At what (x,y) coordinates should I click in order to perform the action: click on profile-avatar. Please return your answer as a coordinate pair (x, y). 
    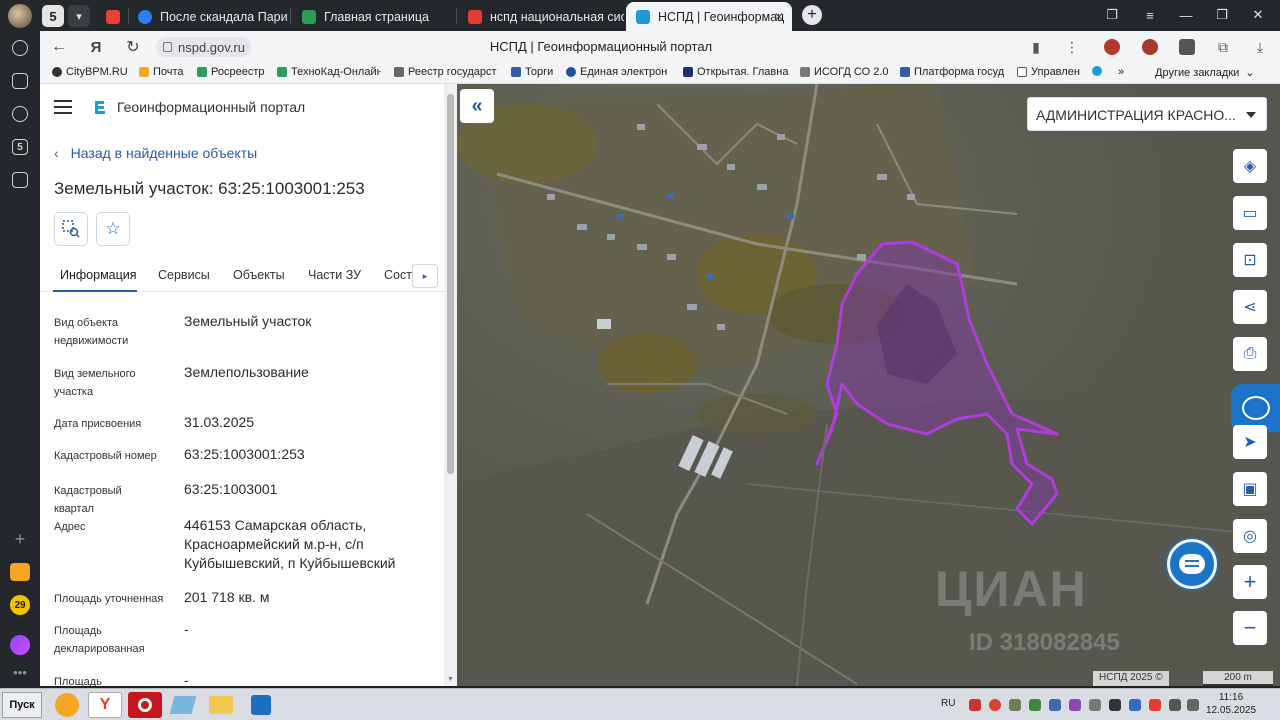
    Looking at the image, I should click on (20, 16).